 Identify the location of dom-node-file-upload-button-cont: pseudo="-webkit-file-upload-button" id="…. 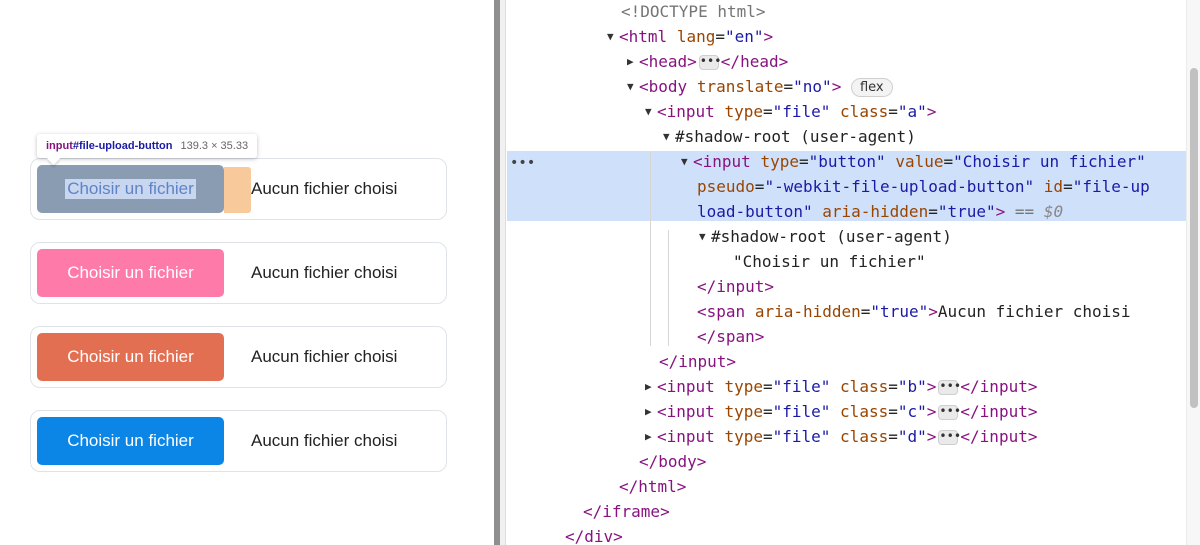
(923, 186).